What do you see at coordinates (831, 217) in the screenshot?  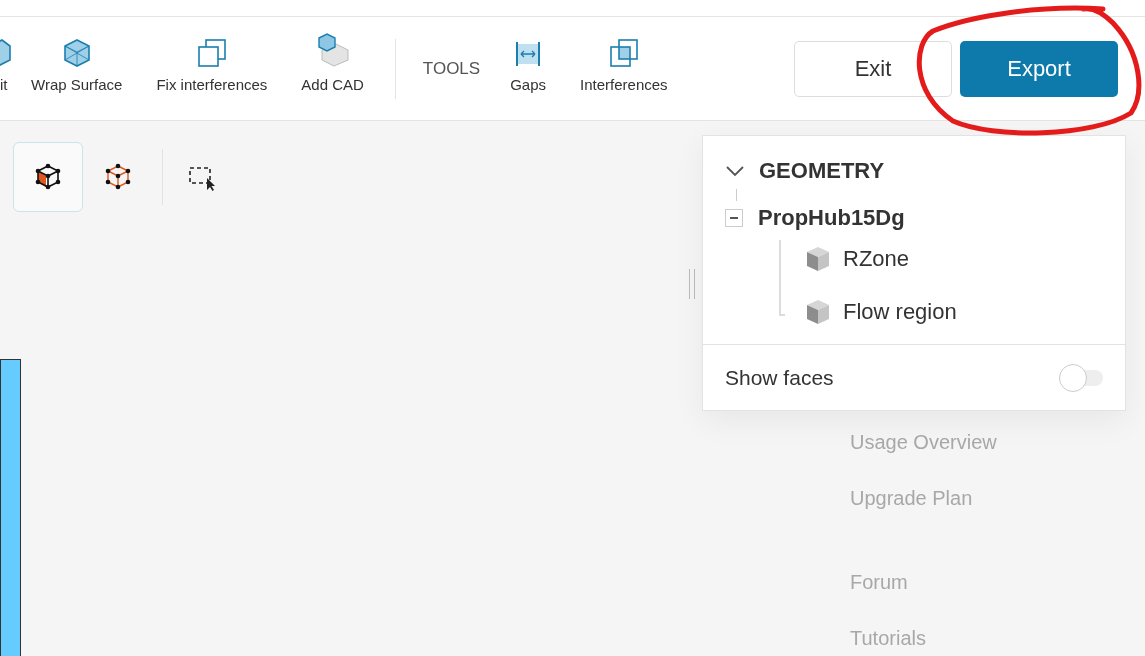 I see `tree-item: PropHub15Dg` at bounding box center [831, 217].